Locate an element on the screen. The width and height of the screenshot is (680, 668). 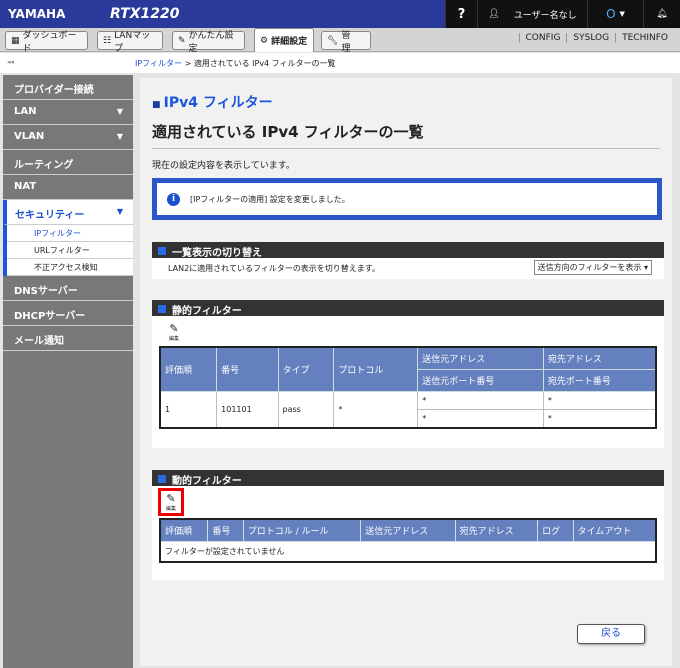
info-text: [IPフィルターの適用] 設定を変更しました。 is located at coordinates (270, 199).